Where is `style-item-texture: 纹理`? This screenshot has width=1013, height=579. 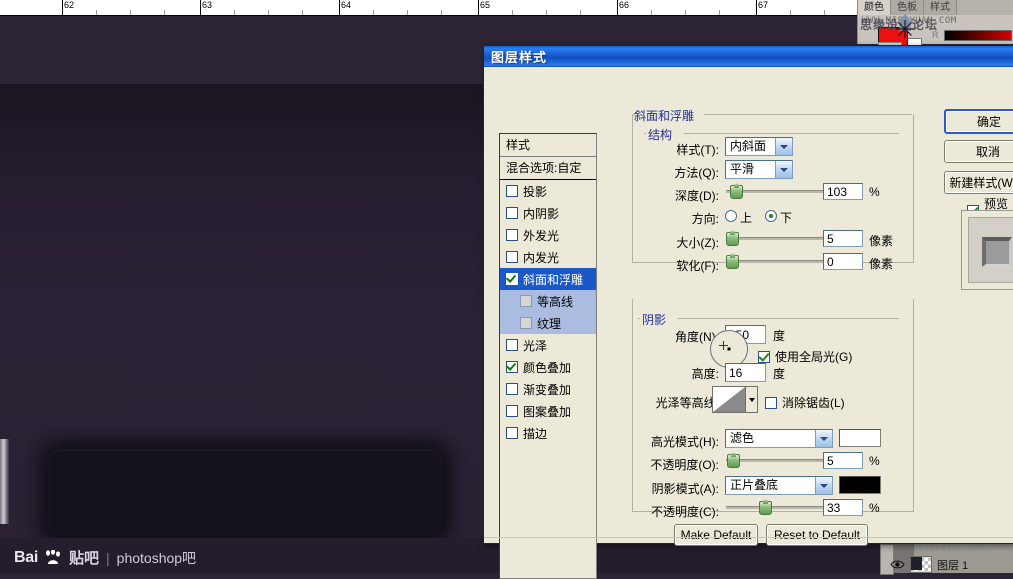
style-item-texture: 纹理 is located at coordinates (548, 323).